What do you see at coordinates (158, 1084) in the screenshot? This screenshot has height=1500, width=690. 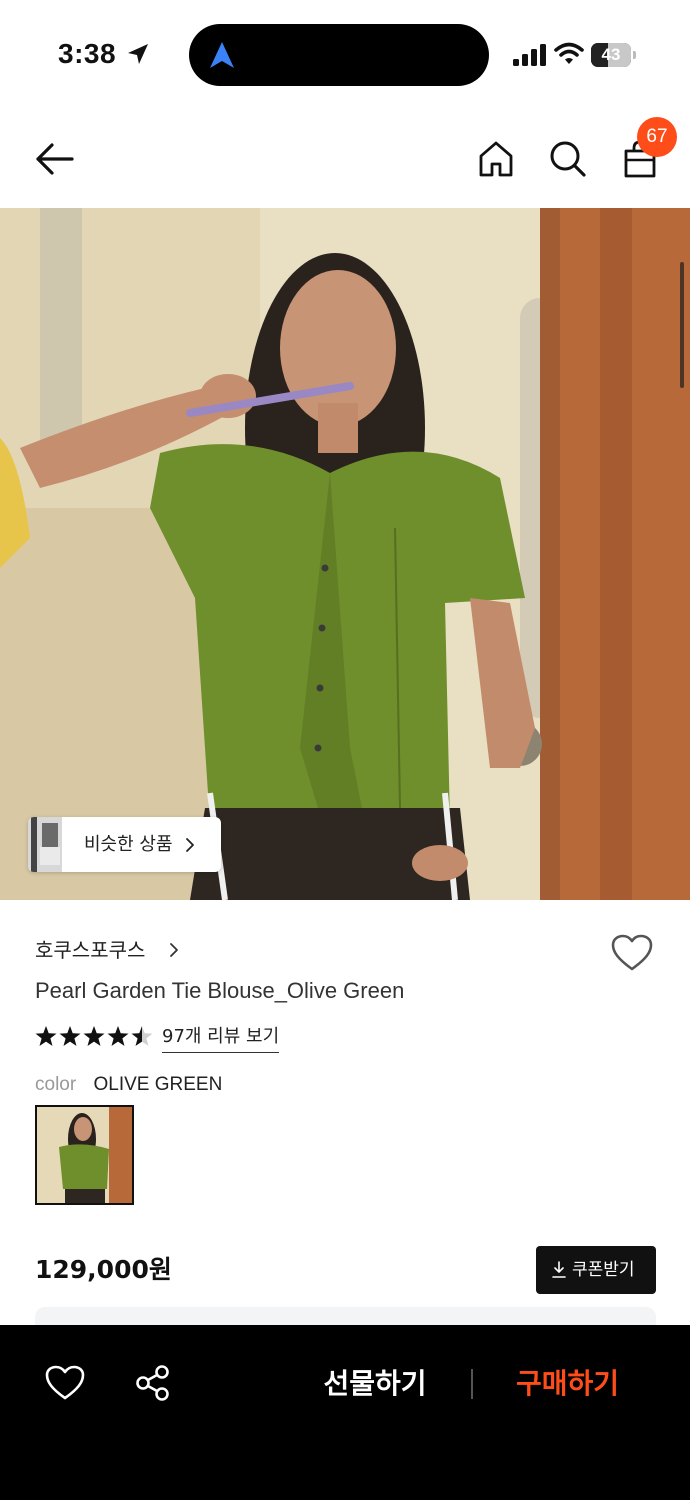 I see `color-value: OLIVE GREEN` at bounding box center [158, 1084].